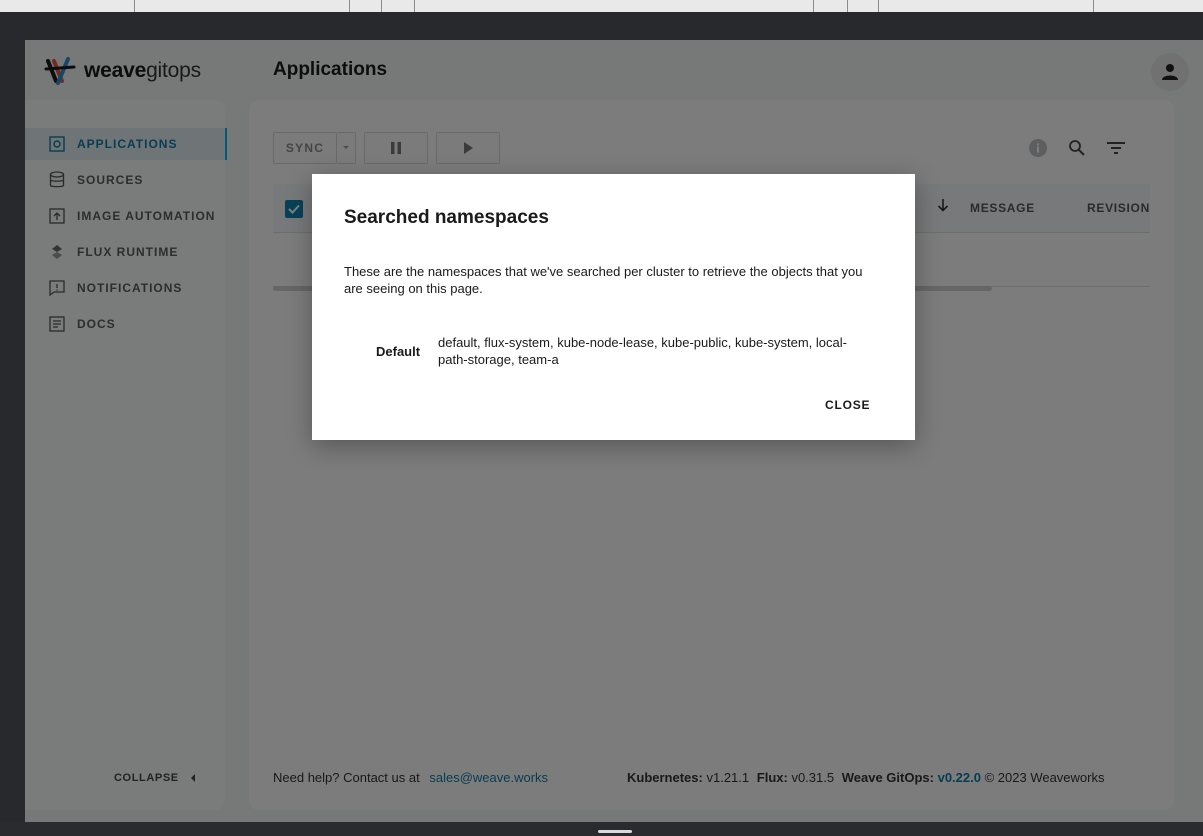  What do you see at coordinates (847, 405) in the screenshot?
I see `close-button: CLOSE` at bounding box center [847, 405].